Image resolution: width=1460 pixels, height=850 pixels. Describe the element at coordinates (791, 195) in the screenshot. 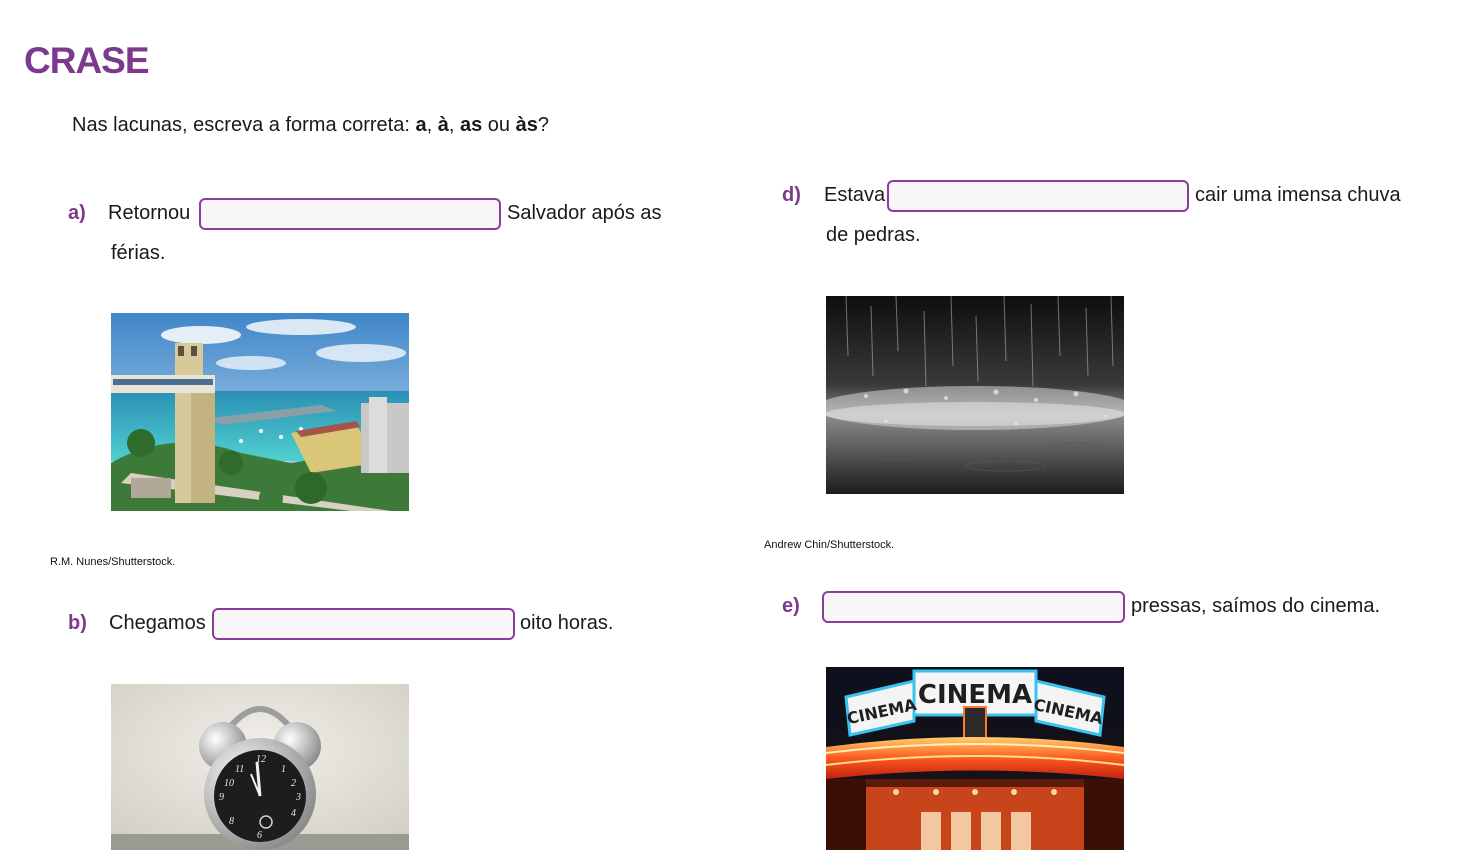

I see `question-letter: d)` at that location.